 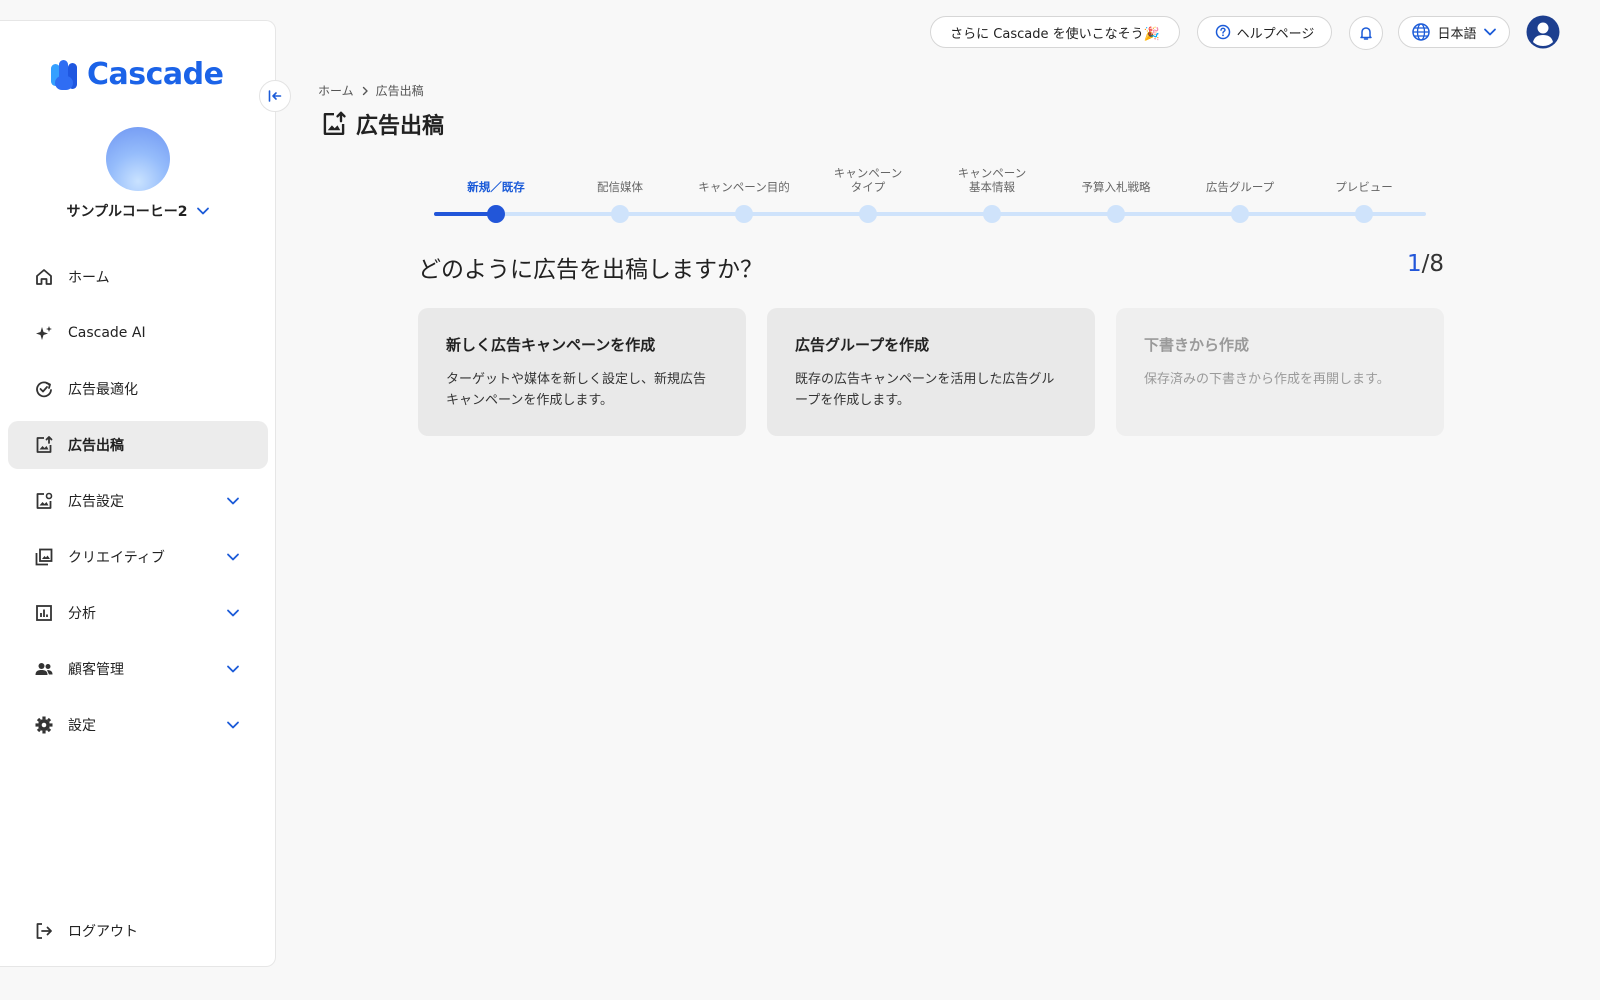 What do you see at coordinates (138, 333) in the screenshot?
I see `sidebar-item-cascade-ai: Cascade AI` at bounding box center [138, 333].